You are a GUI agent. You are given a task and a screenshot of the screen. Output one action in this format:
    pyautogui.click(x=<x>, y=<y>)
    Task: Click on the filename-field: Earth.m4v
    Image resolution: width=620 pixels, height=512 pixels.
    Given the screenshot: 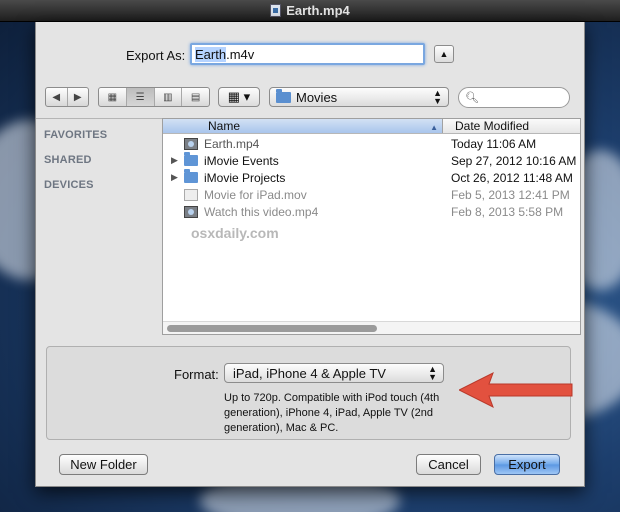 What is the action you would take?
    pyautogui.click(x=307, y=54)
    